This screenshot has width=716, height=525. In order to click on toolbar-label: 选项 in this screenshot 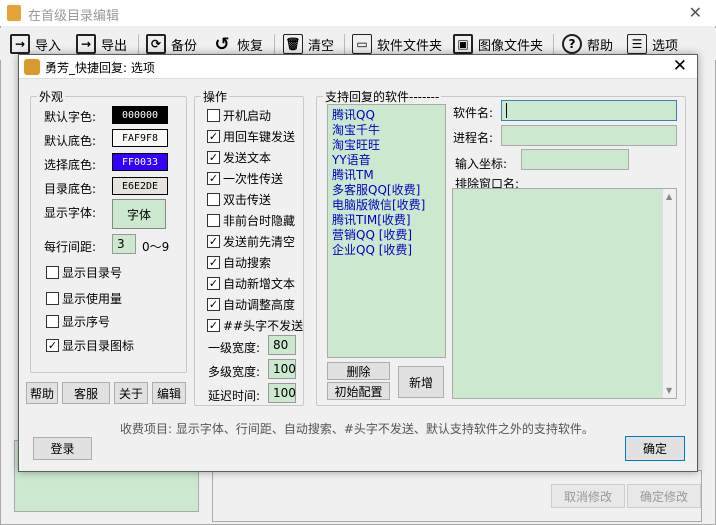, I will do `click(665, 46)`.